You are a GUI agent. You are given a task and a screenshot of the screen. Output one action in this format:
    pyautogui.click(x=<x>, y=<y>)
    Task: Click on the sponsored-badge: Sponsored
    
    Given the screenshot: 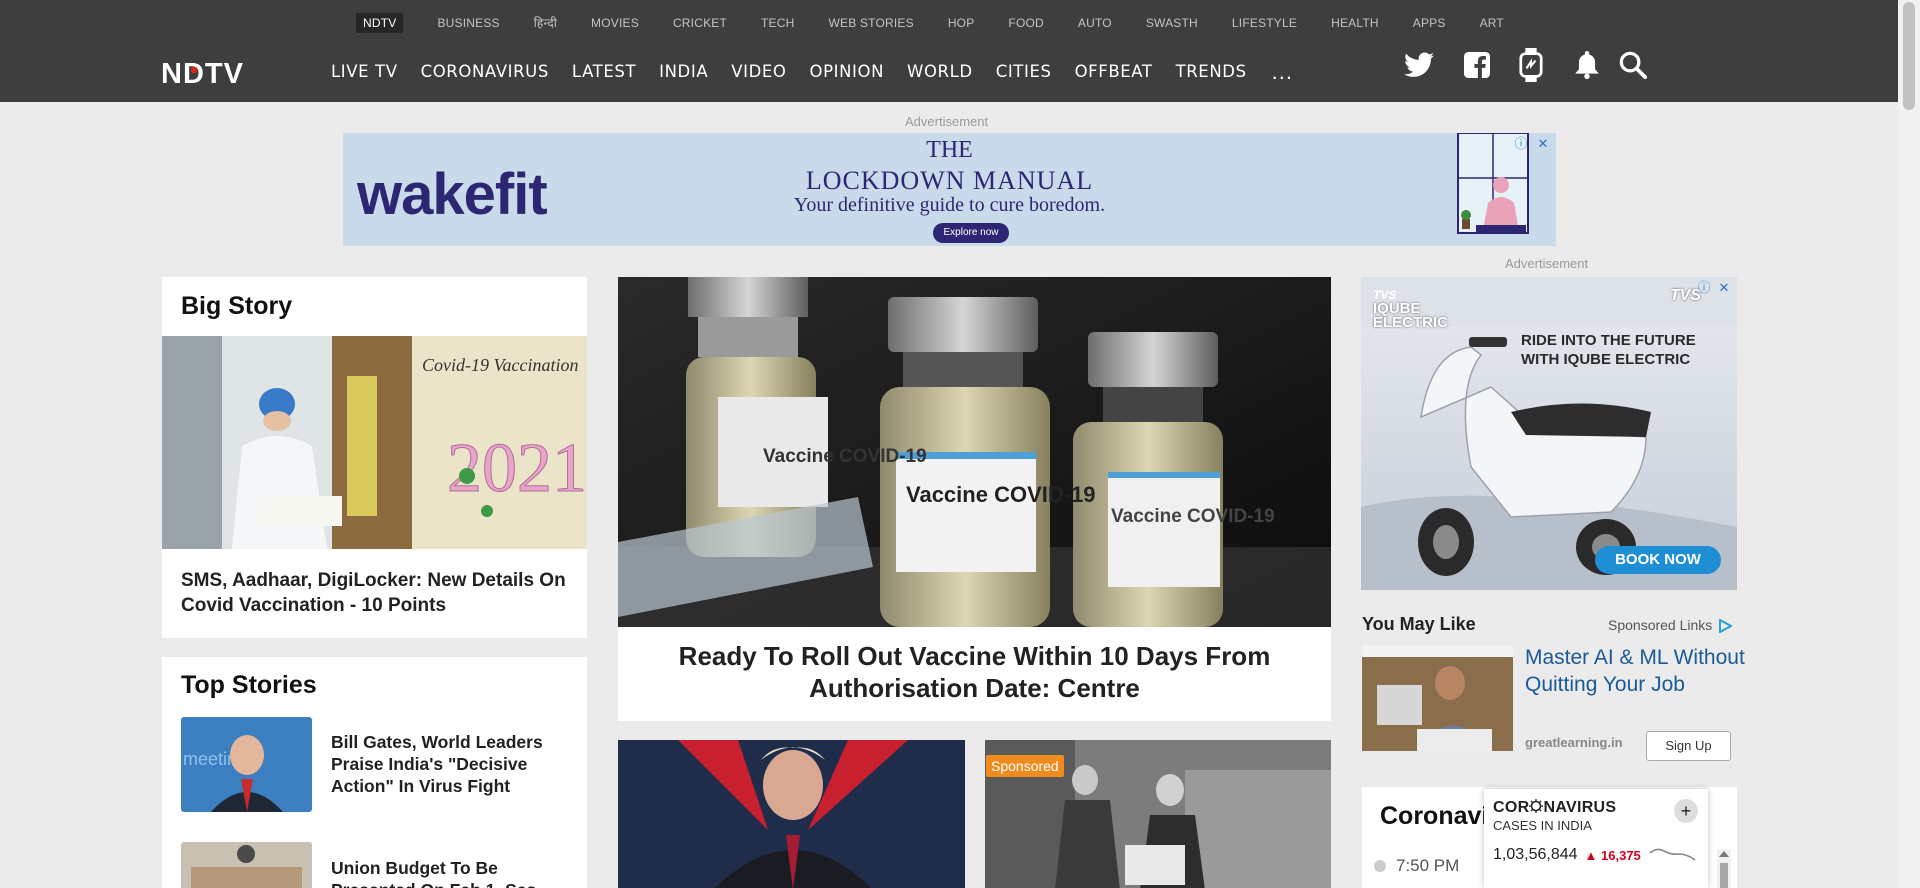 What is the action you would take?
    pyautogui.click(x=1025, y=766)
    